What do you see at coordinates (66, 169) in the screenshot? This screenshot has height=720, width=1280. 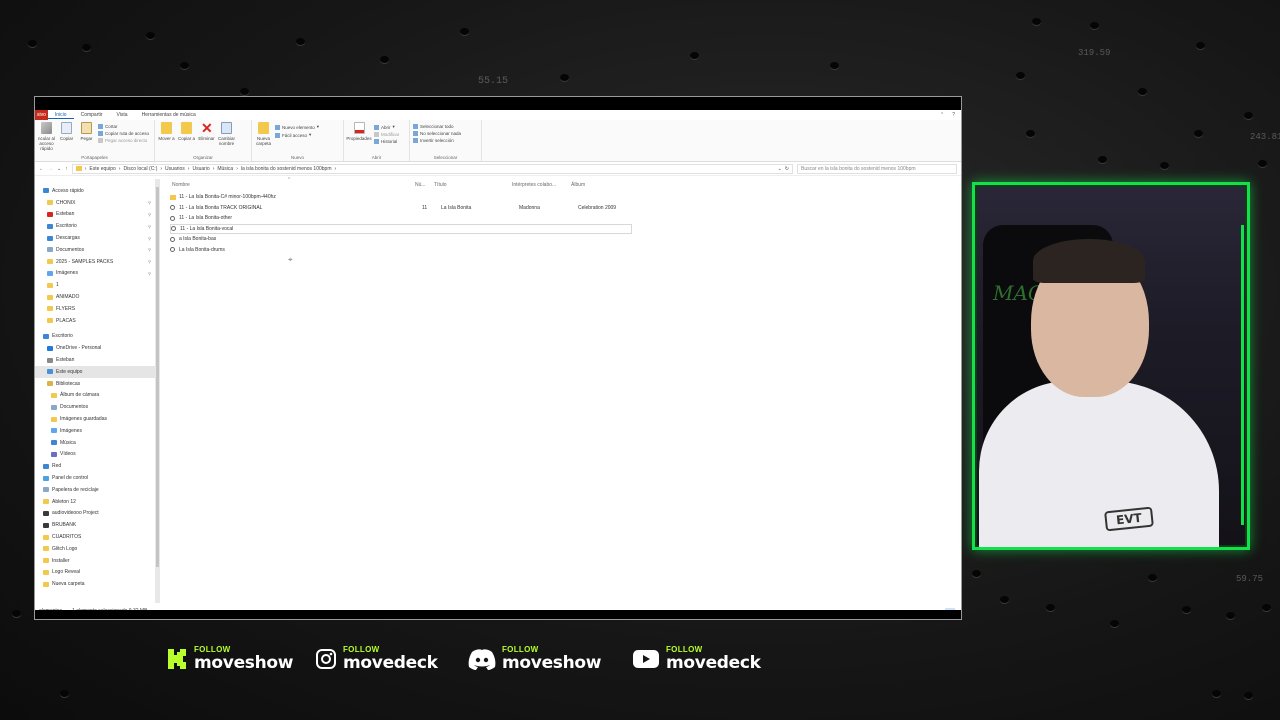 I see `up-arrow-icon: ↑` at bounding box center [66, 169].